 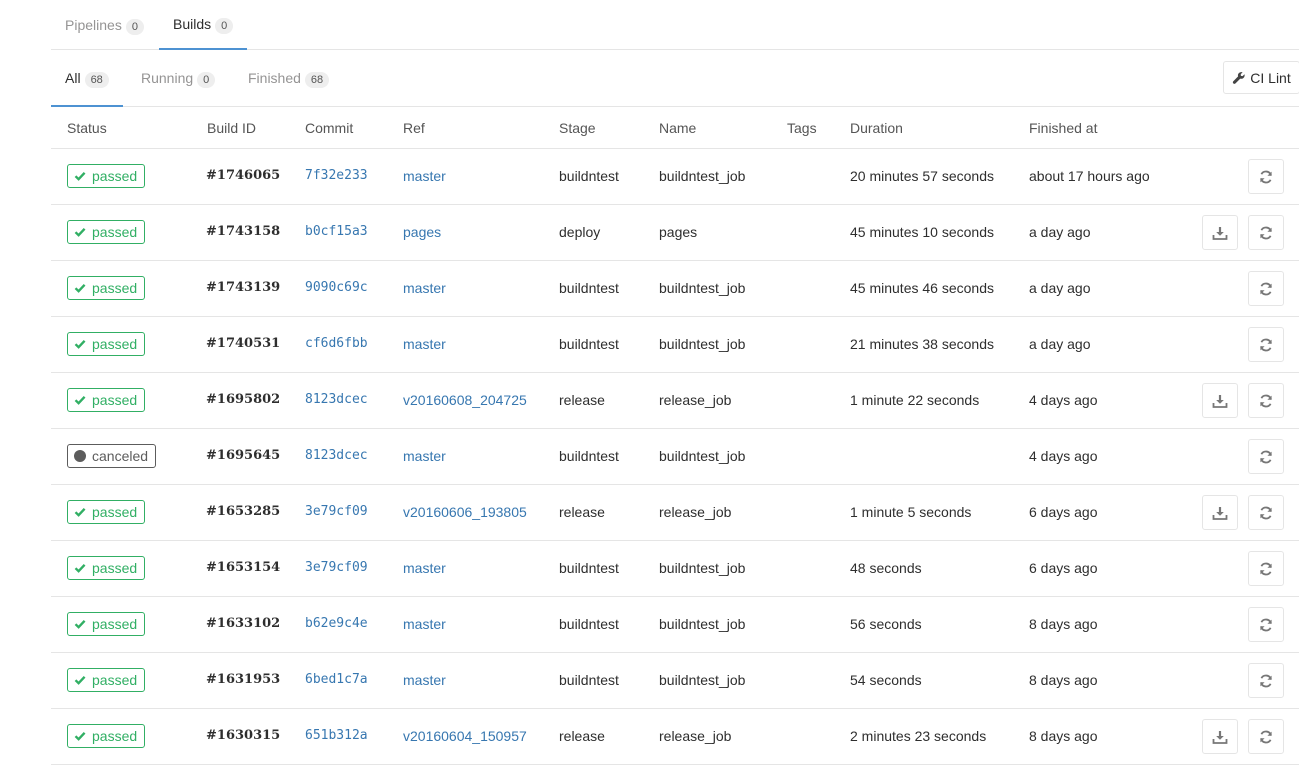 What do you see at coordinates (922, 288) in the screenshot?
I see `duration-text: 45 minutes 46 seconds` at bounding box center [922, 288].